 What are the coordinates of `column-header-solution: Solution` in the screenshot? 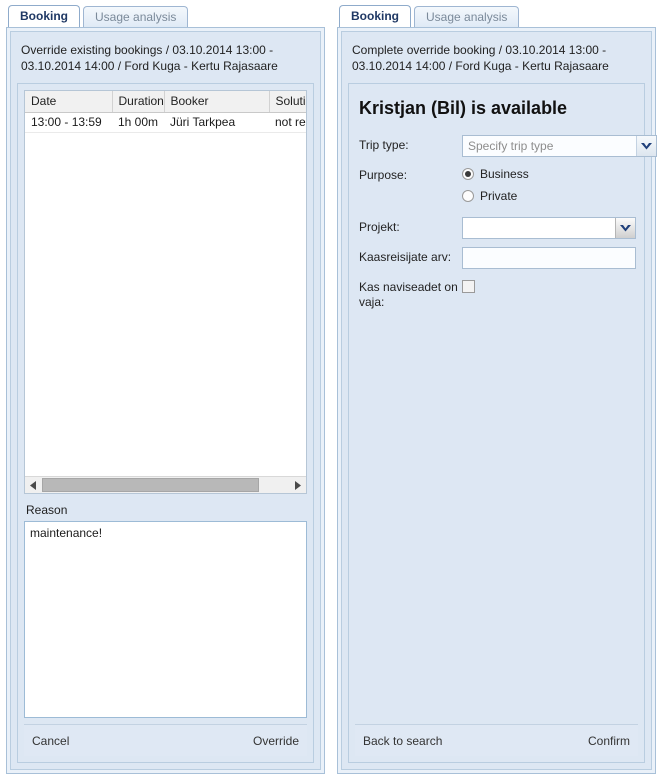 It's located at (287, 102).